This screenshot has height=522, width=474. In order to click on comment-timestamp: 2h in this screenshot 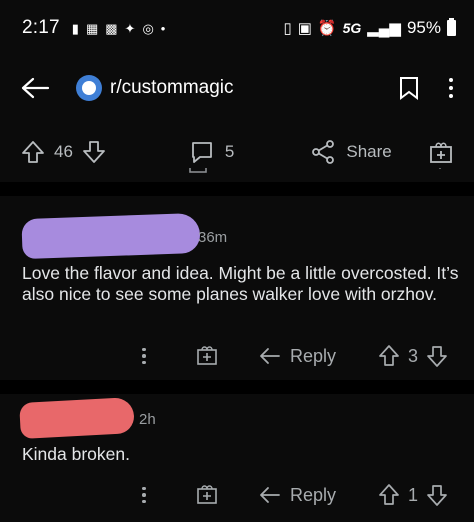, I will do `click(147, 419)`.